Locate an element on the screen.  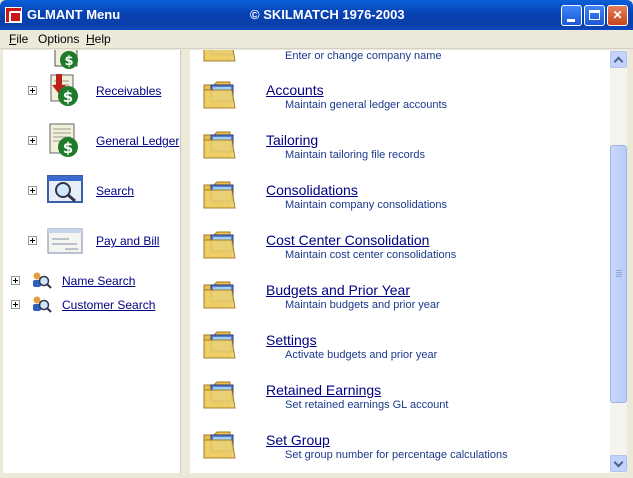
minimize-button is located at coordinates (571, 15).